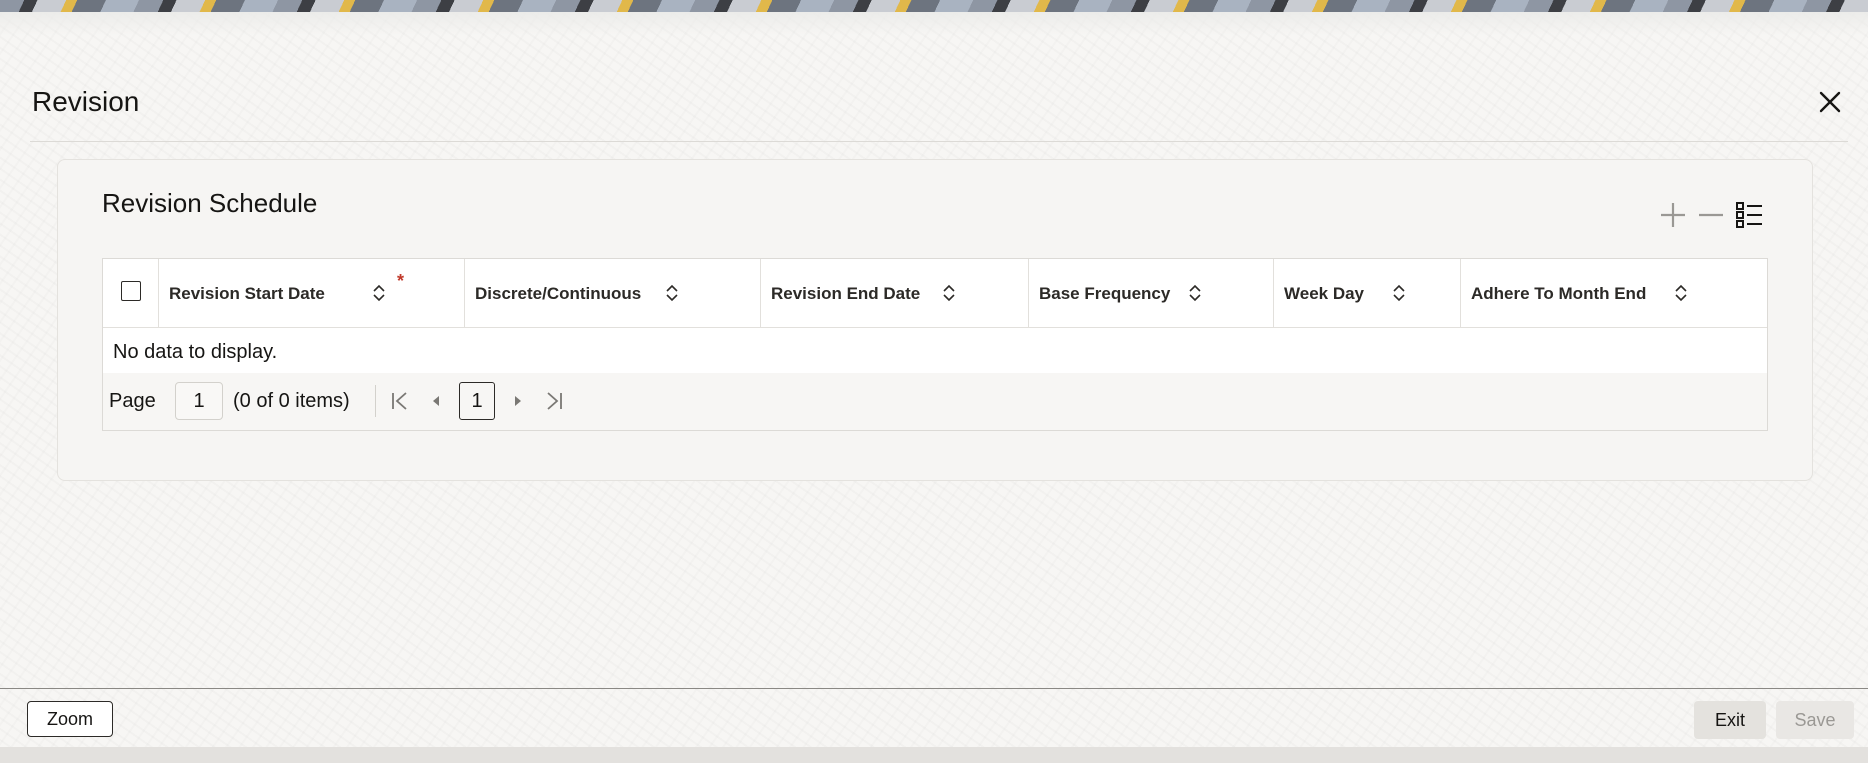 The height and width of the screenshot is (763, 1868). I want to click on delete-row-button, so click(1711, 215).